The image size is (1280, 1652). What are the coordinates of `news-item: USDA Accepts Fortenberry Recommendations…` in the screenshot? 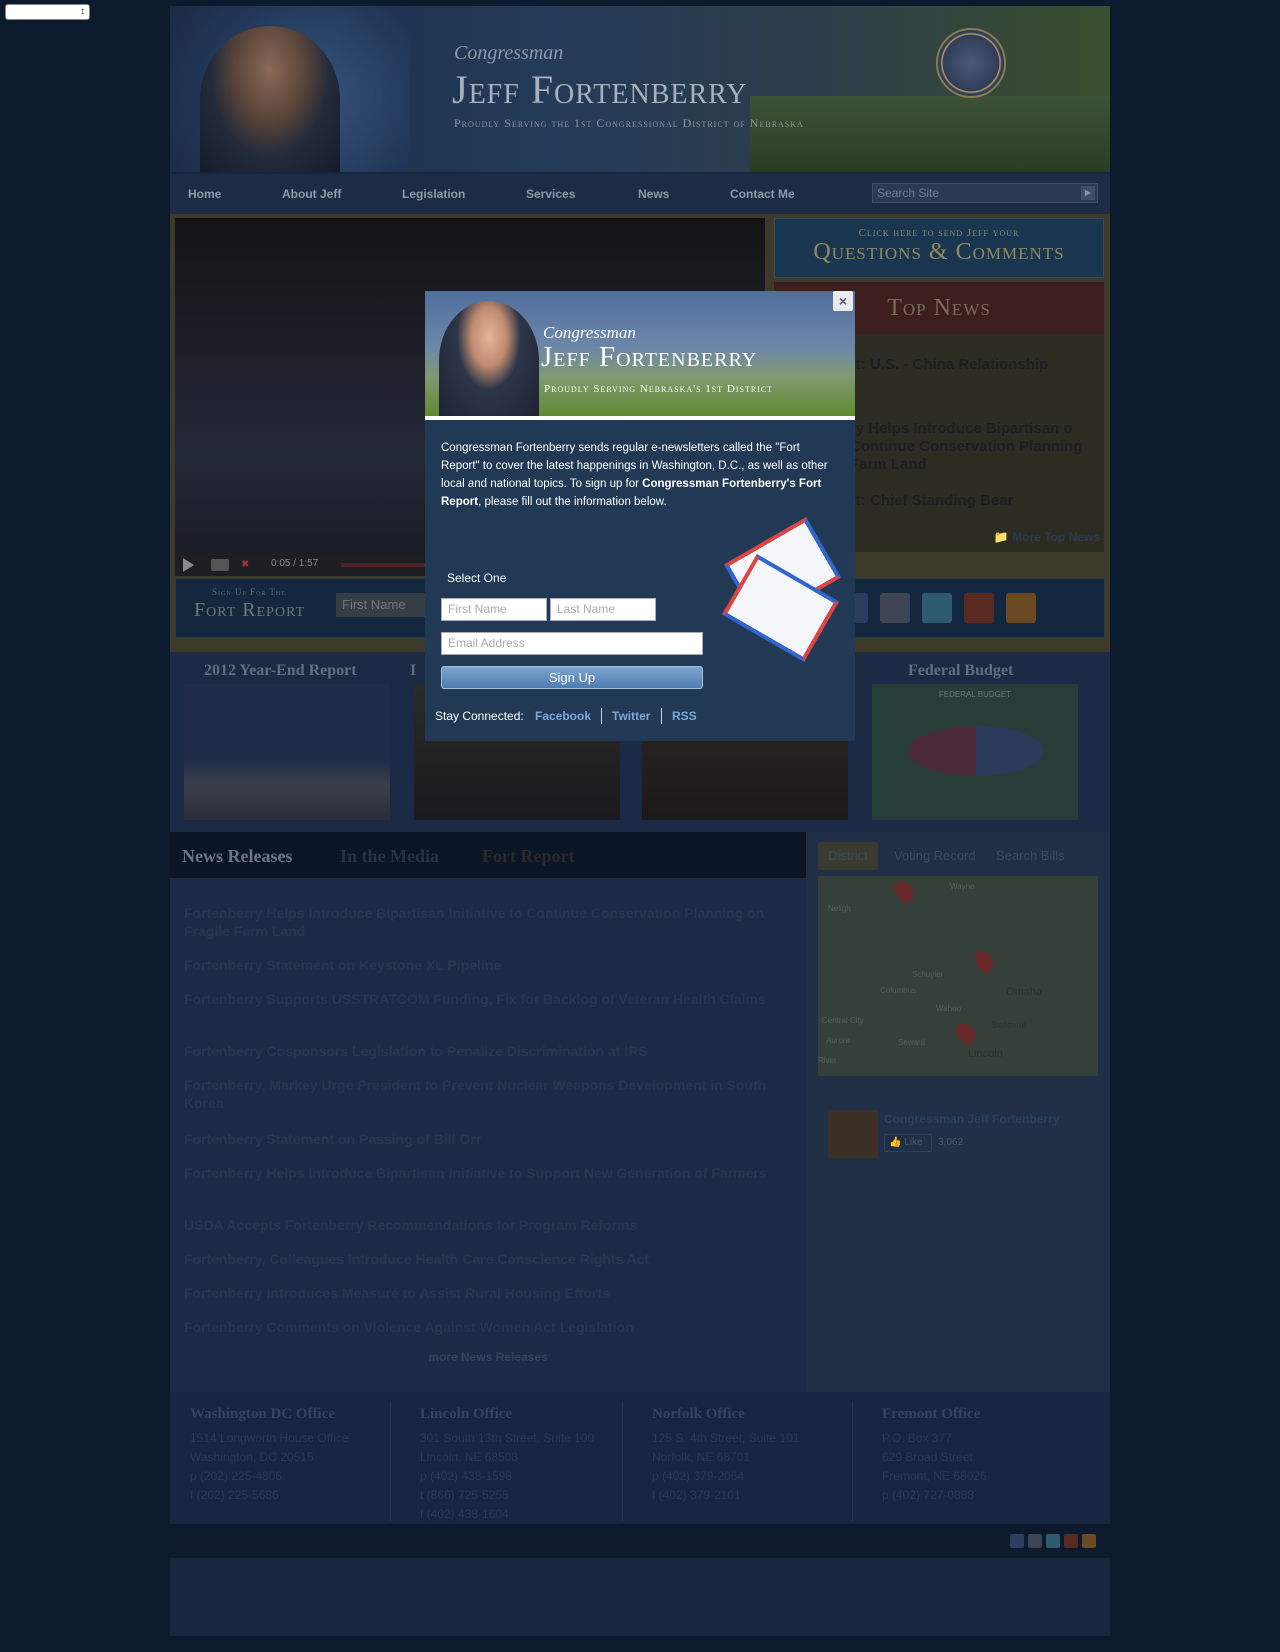 It's located at (484, 1225).